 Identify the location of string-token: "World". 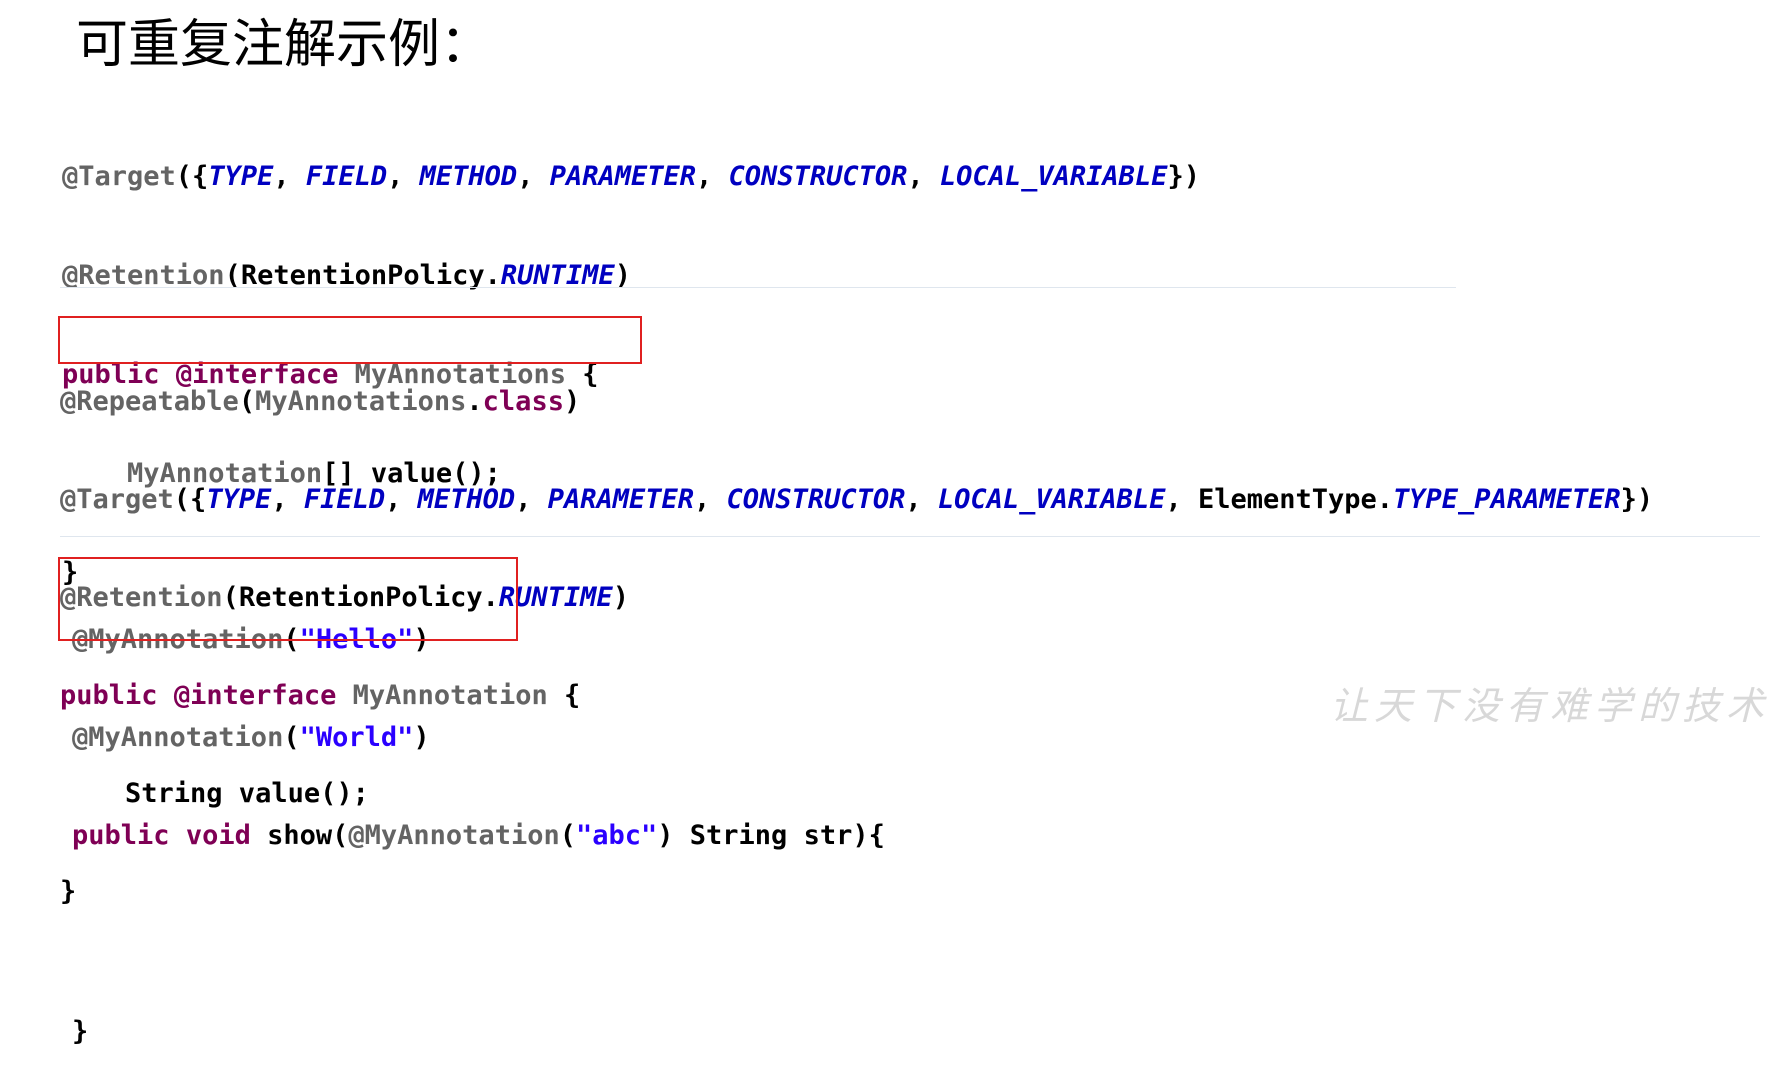
(356, 737).